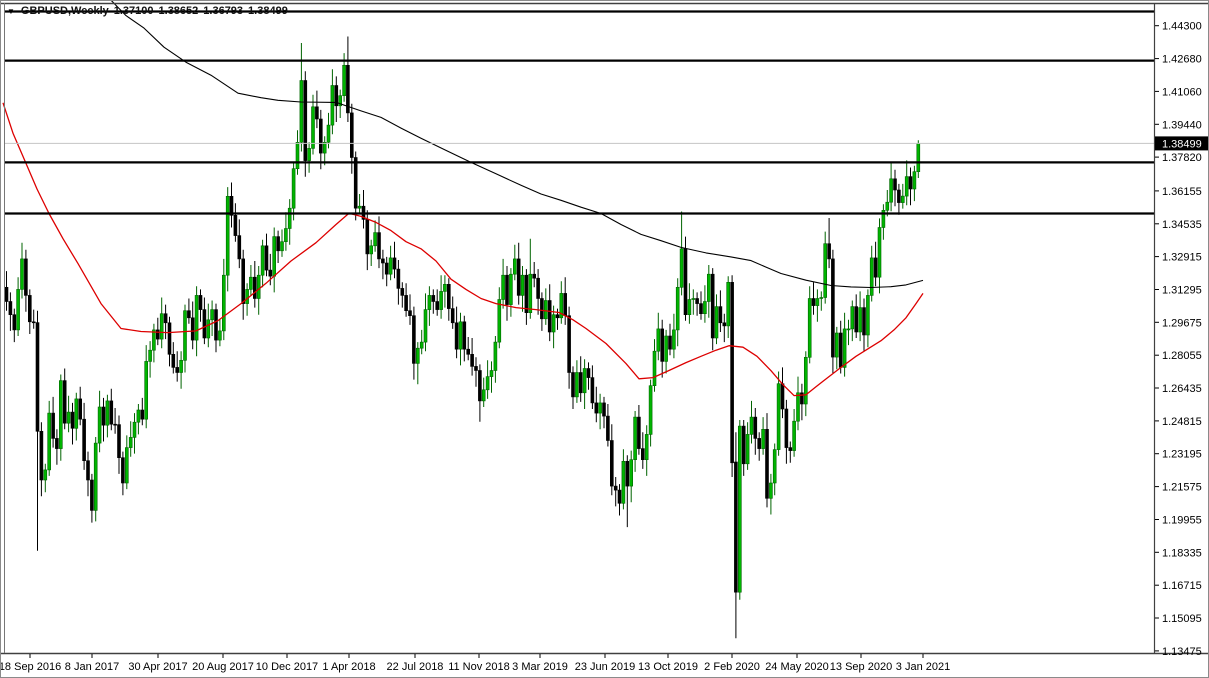  What do you see at coordinates (348, 667) in the screenshot?
I see `svg-text: 1 Apr 2018` at bounding box center [348, 667].